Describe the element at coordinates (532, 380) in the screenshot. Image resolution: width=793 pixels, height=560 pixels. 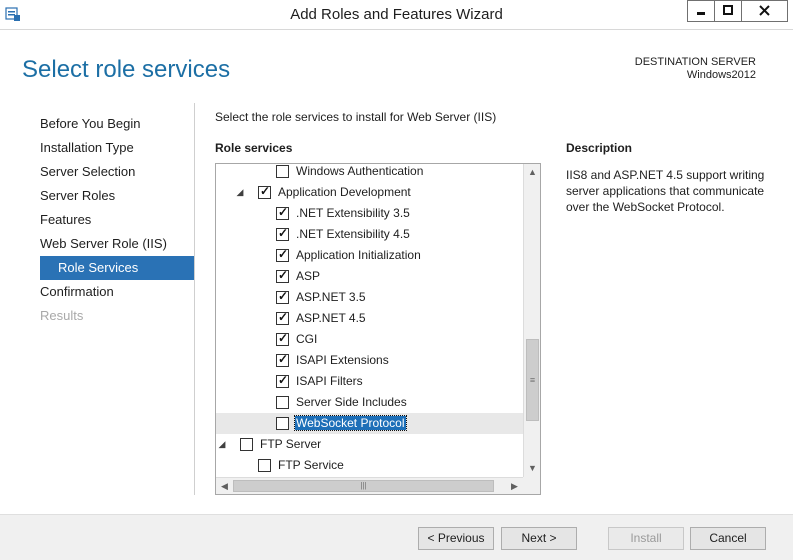
I see `vertical-scroll-thumb: ≡` at that location.